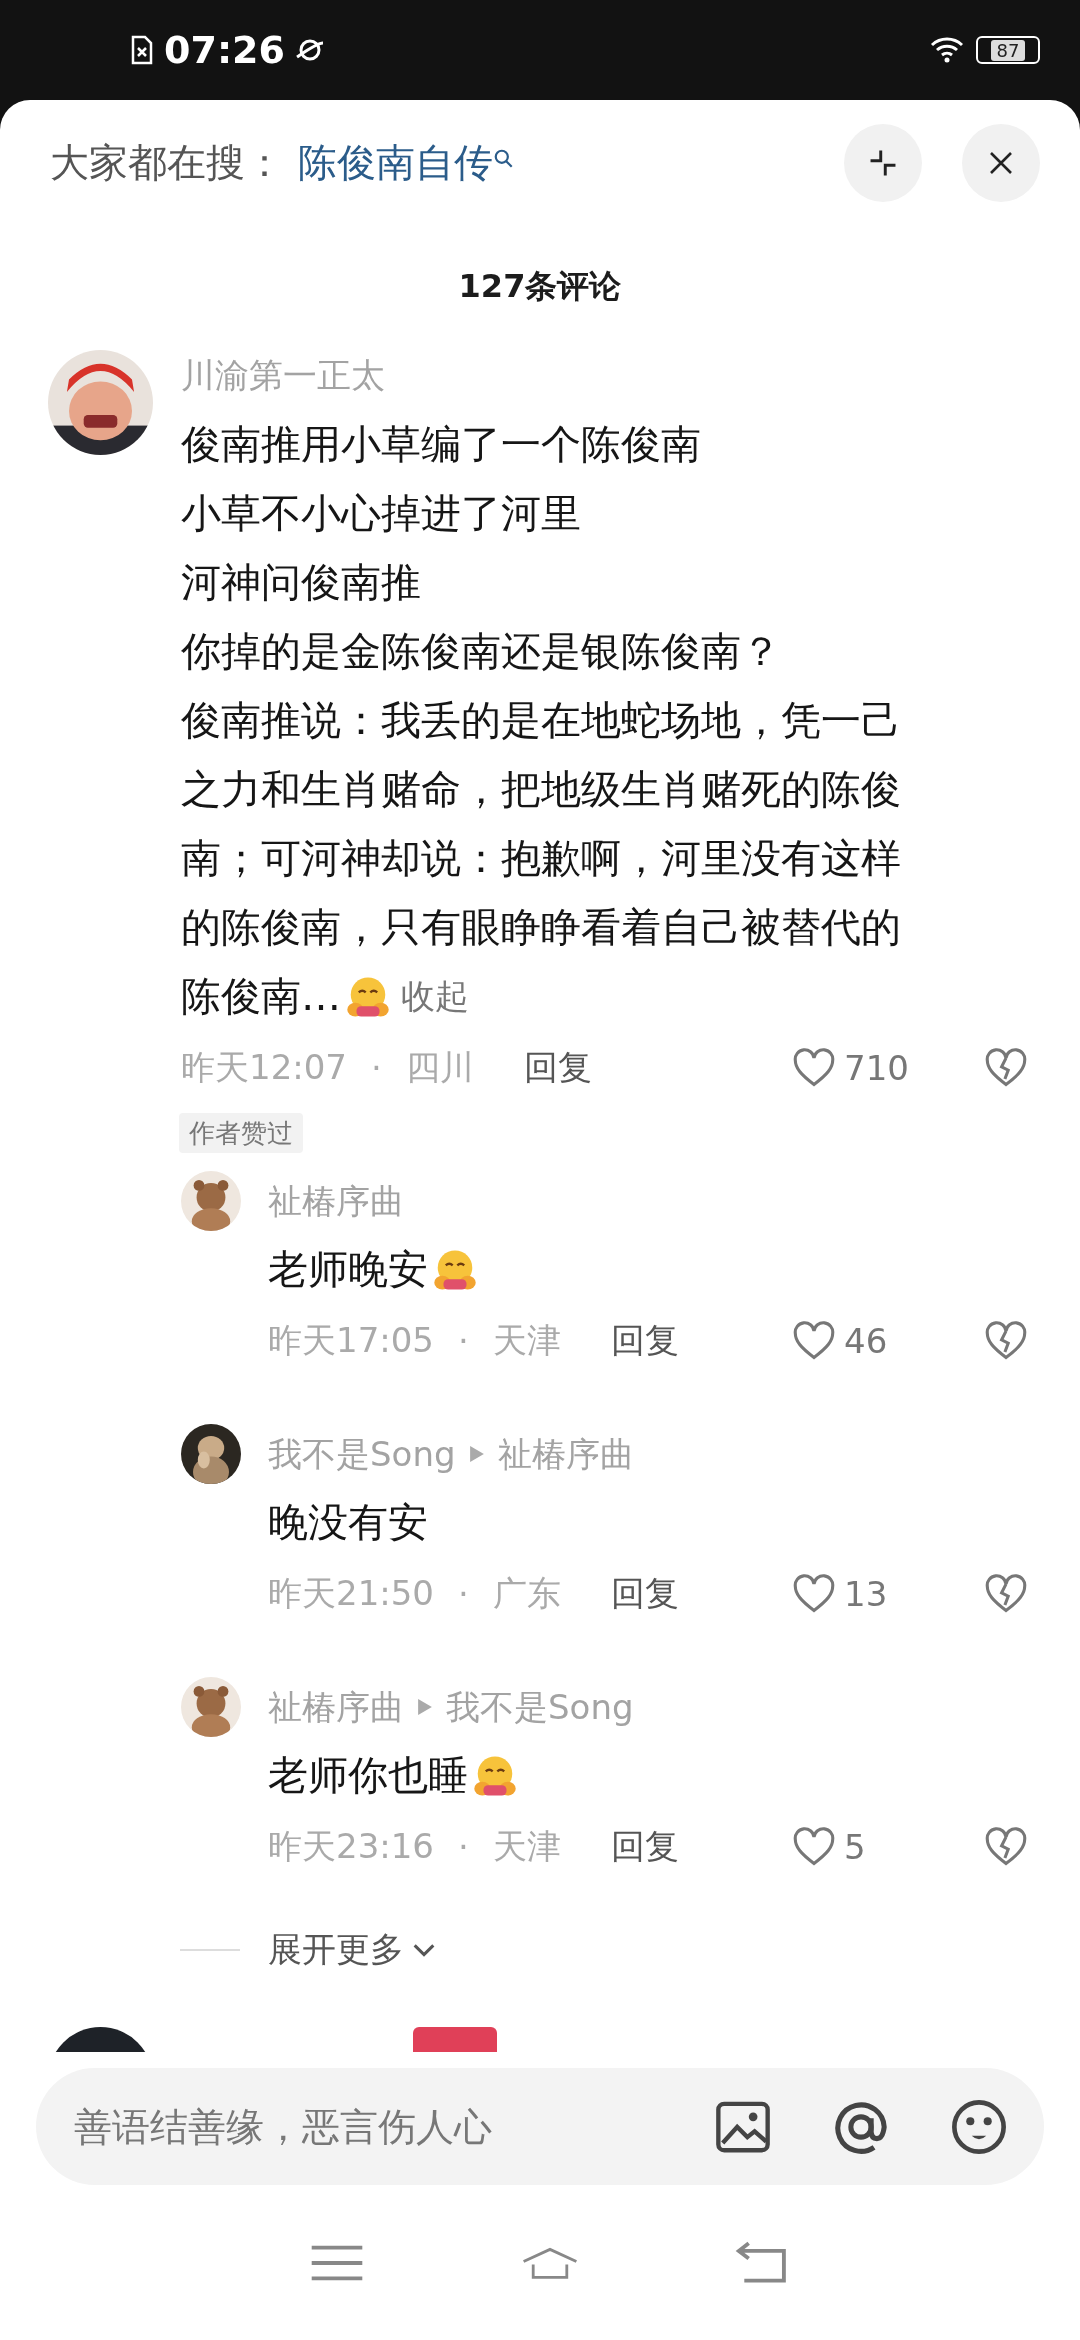  What do you see at coordinates (351, 1593) in the screenshot?
I see `reply-time: 昨天21:50` at bounding box center [351, 1593].